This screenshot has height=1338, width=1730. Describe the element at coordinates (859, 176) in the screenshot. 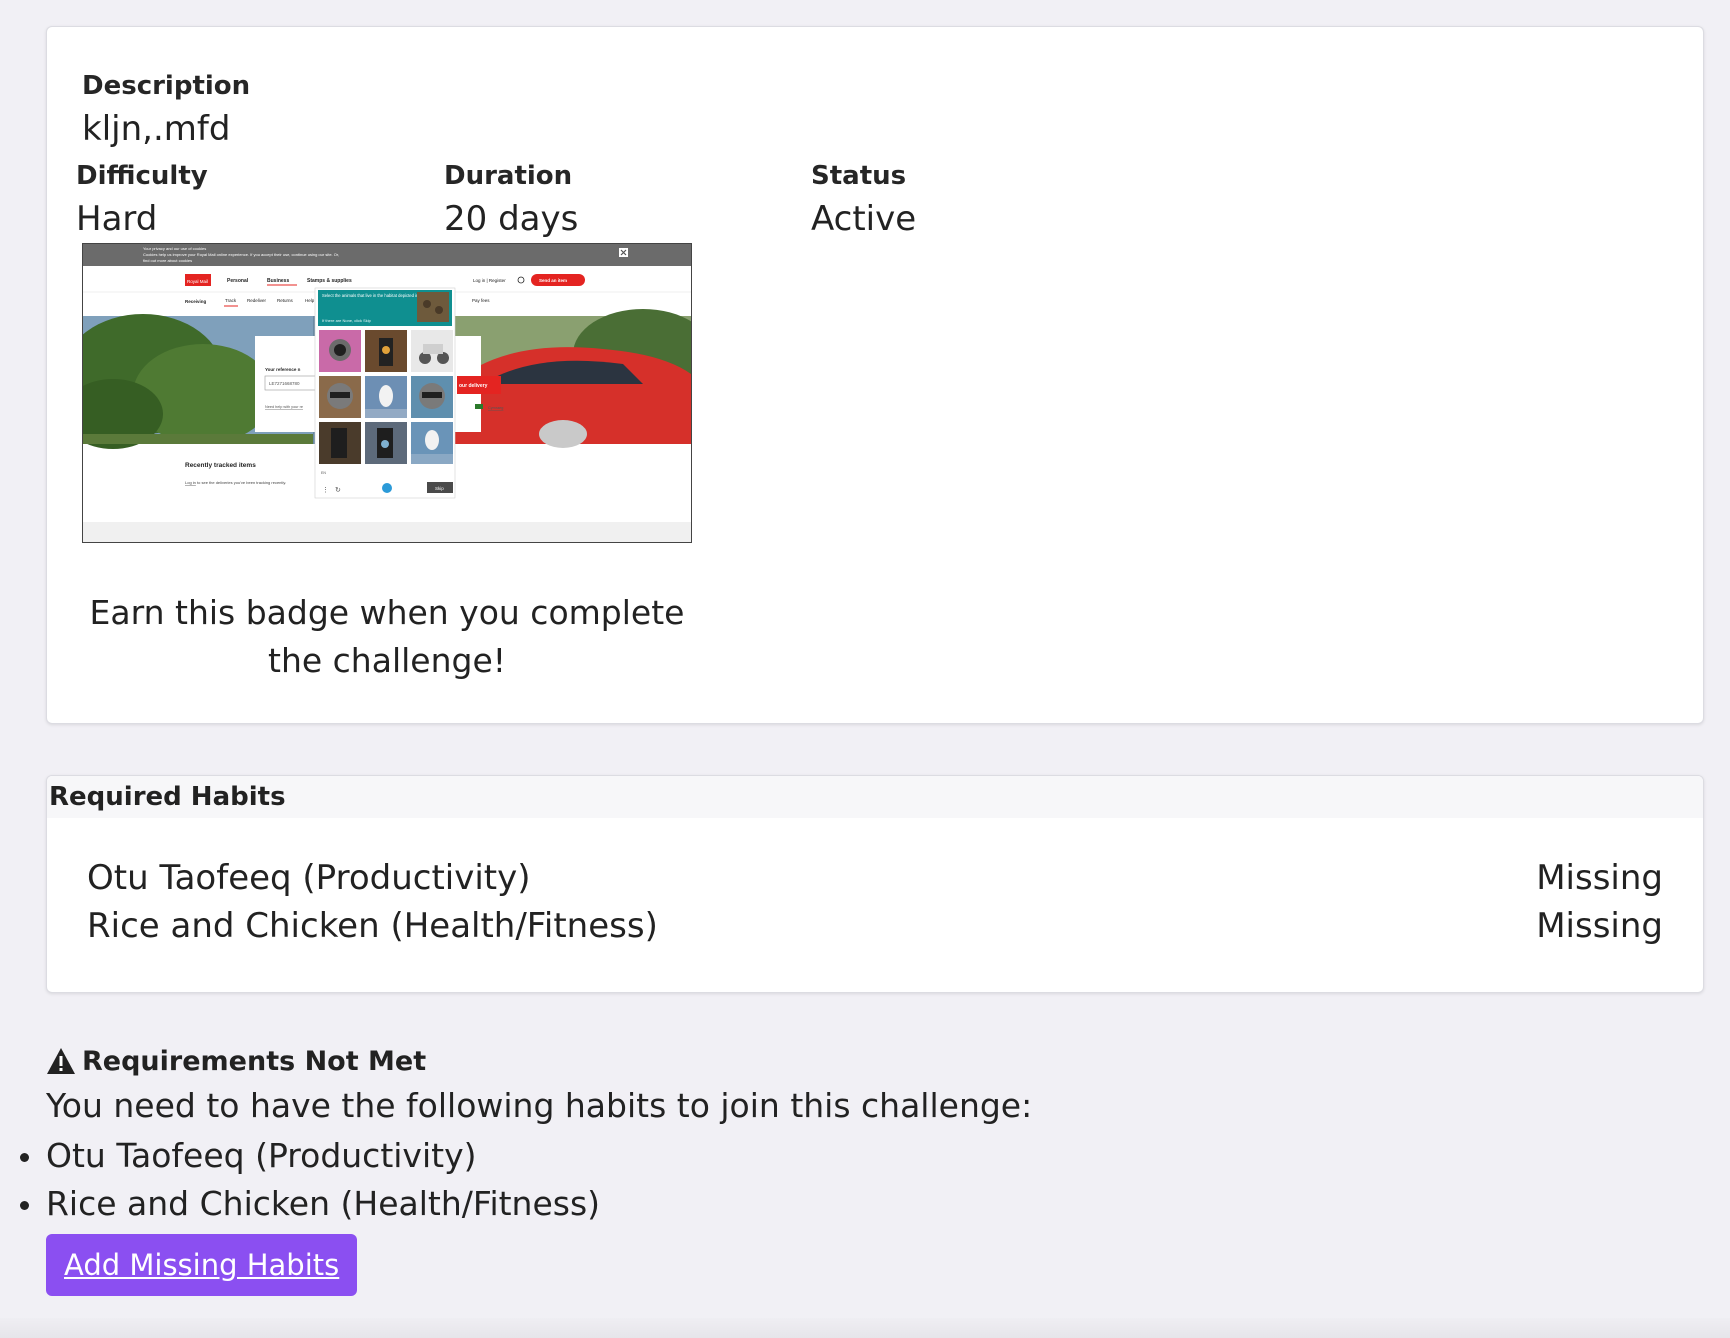

I see `status-label: Status` at that location.